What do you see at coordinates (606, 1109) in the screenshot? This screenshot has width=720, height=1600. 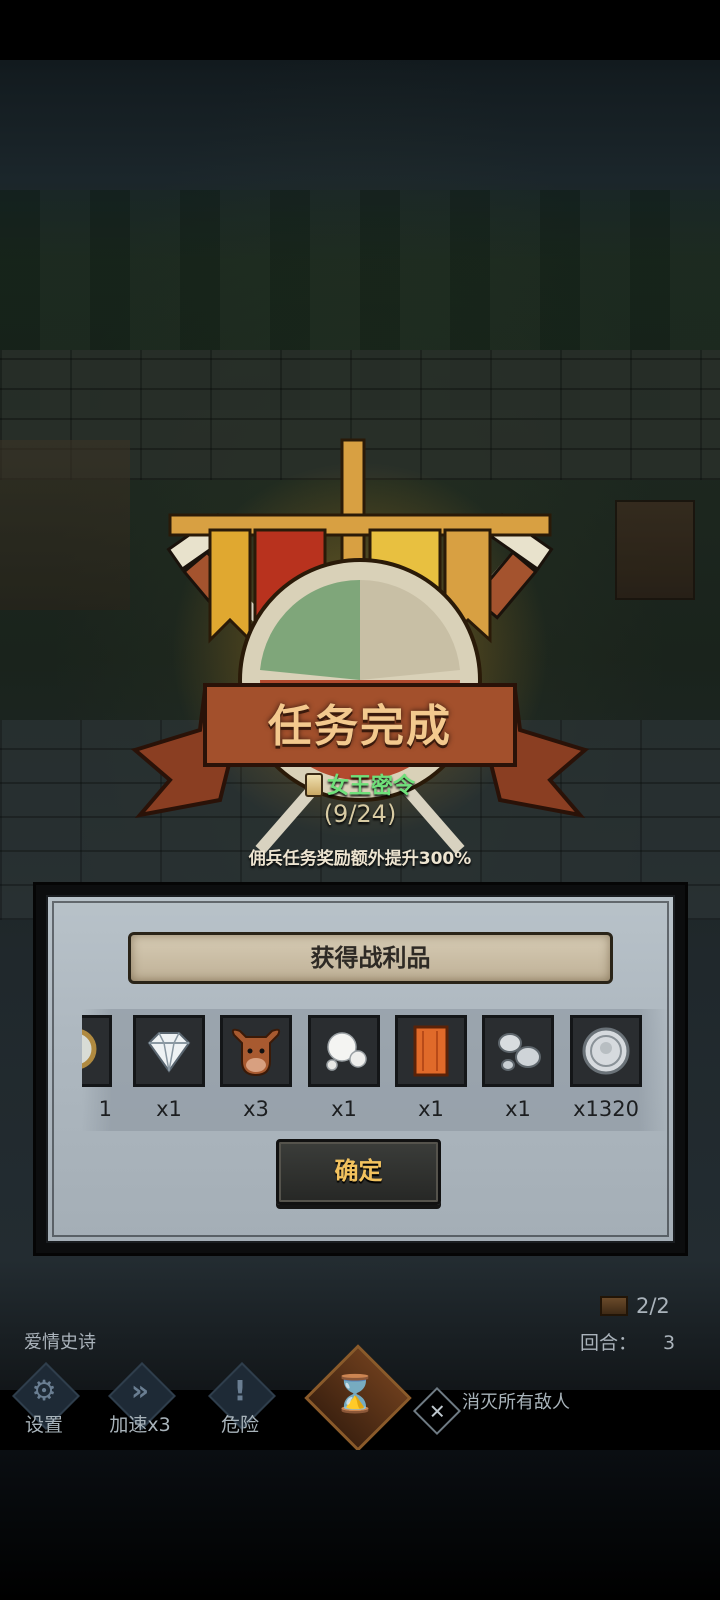 I see `loot-count: x1320` at bounding box center [606, 1109].